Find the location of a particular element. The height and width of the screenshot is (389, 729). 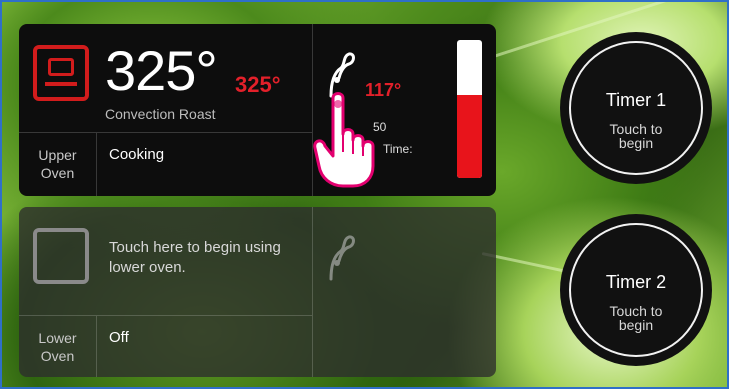

lower-oven-status: Off is located at coordinates (119, 337).